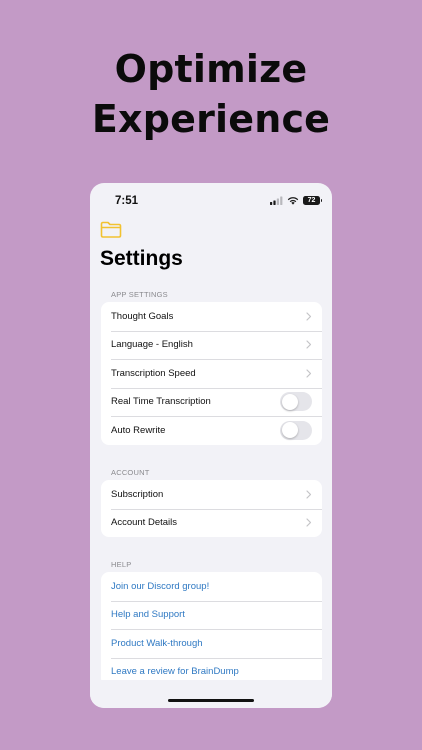  Describe the element at coordinates (211, 345) in the screenshot. I see `row-language: Language - English` at that location.